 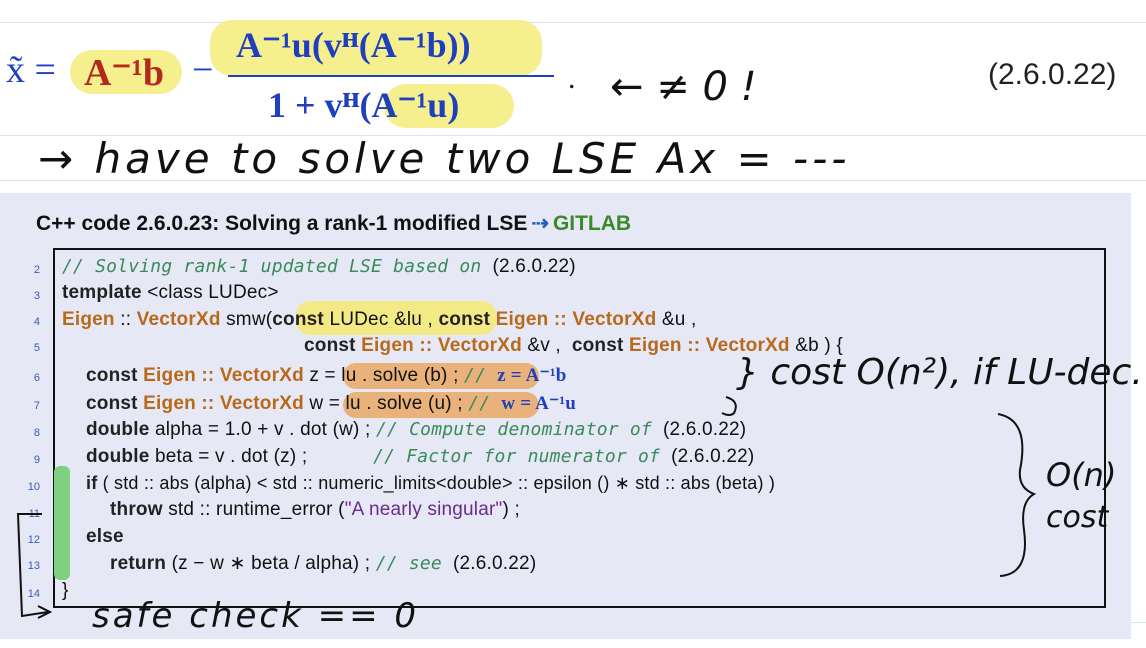 I want to click on code-comment: // Compute denominator of, so click(x=519, y=429).